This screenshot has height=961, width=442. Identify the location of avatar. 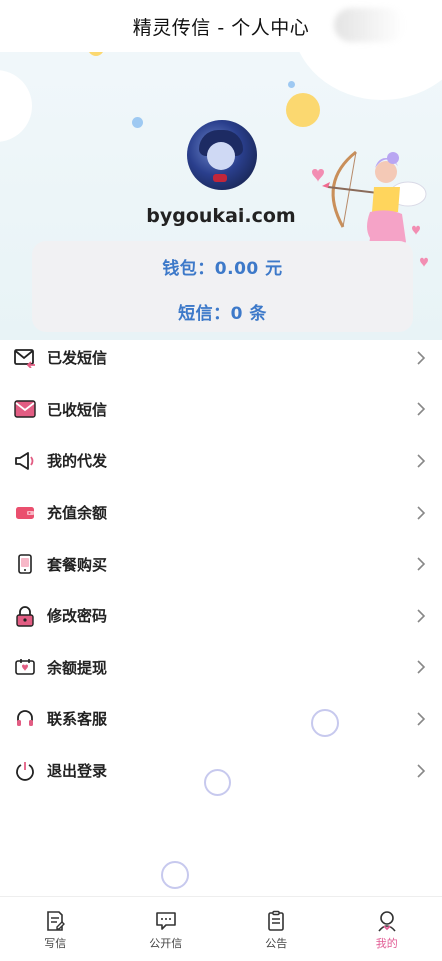
(222, 155).